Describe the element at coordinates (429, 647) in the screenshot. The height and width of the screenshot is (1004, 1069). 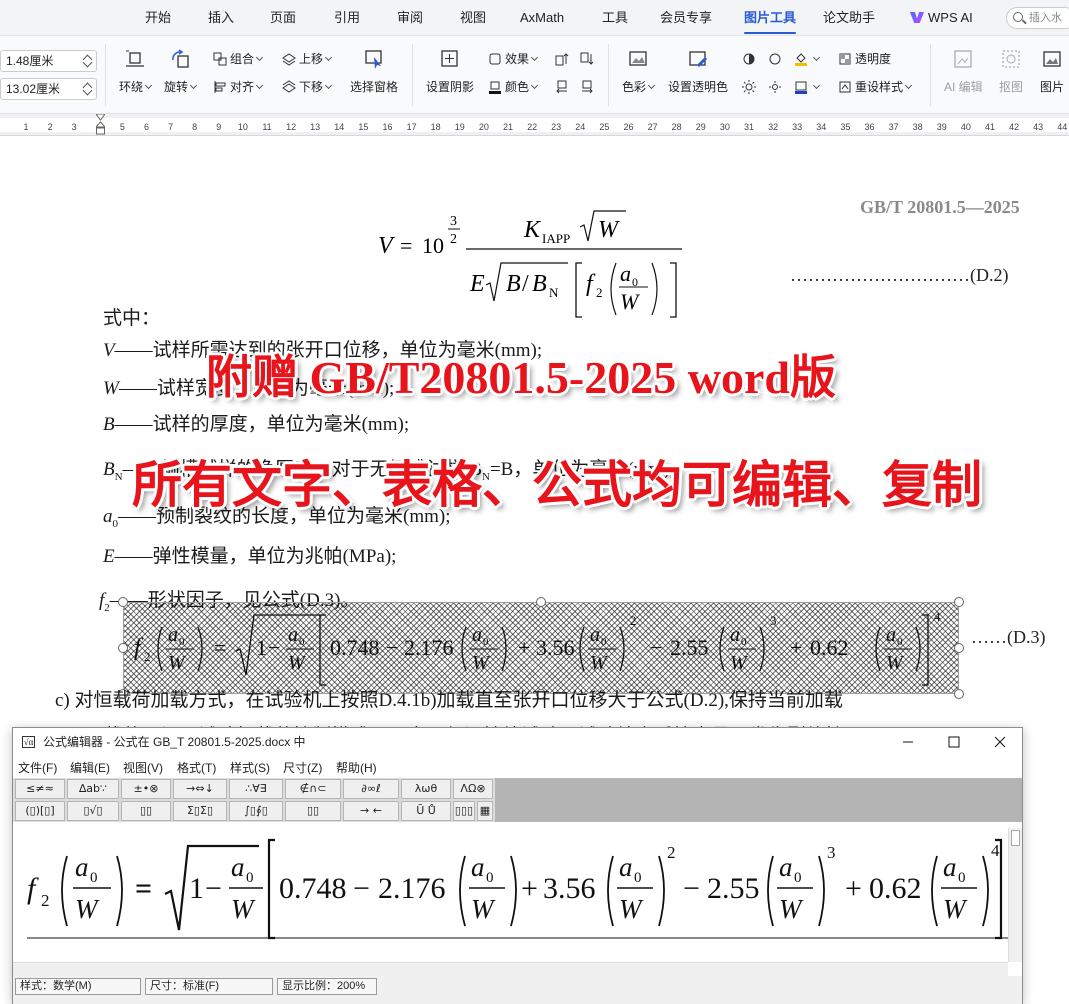
I see `eq-d3-c1: 2.176` at that location.